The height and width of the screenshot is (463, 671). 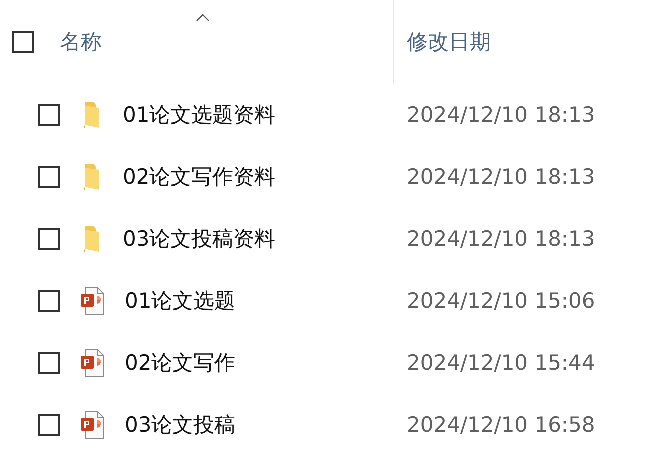 What do you see at coordinates (199, 239) in the screenshot?
I see `file-name: 03论文投稿资料` at bounding box center [199, 239].